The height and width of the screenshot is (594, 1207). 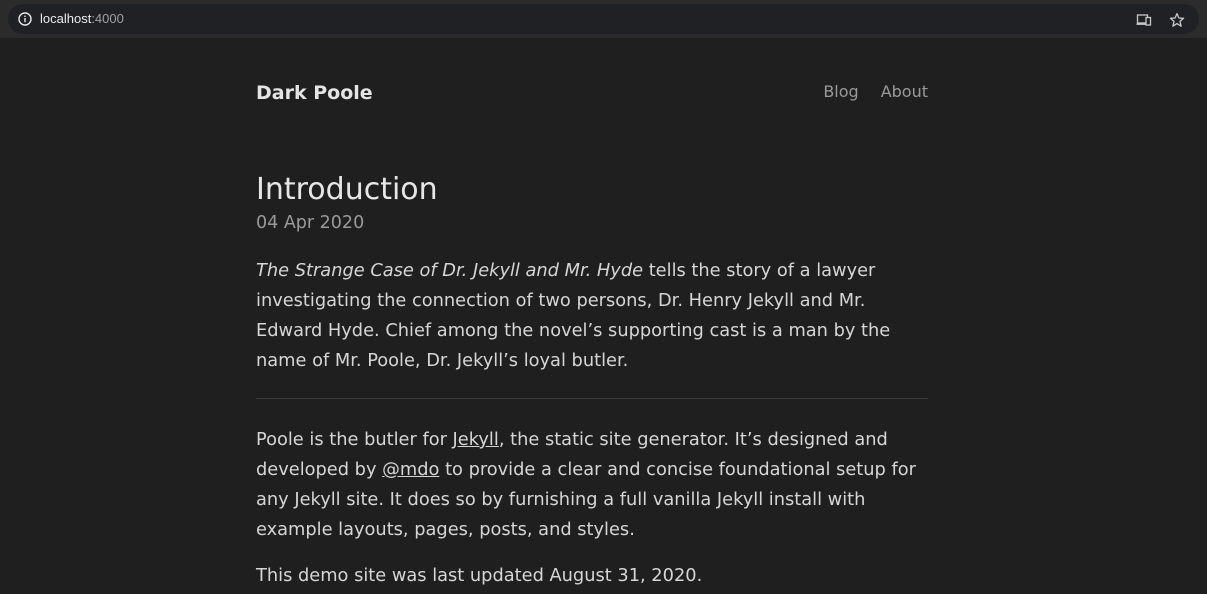 What do you see at coordinates (310, 223) in the screenshot?
I see `post-date: 04 Apr 2020` at bounding box center [310, 223].